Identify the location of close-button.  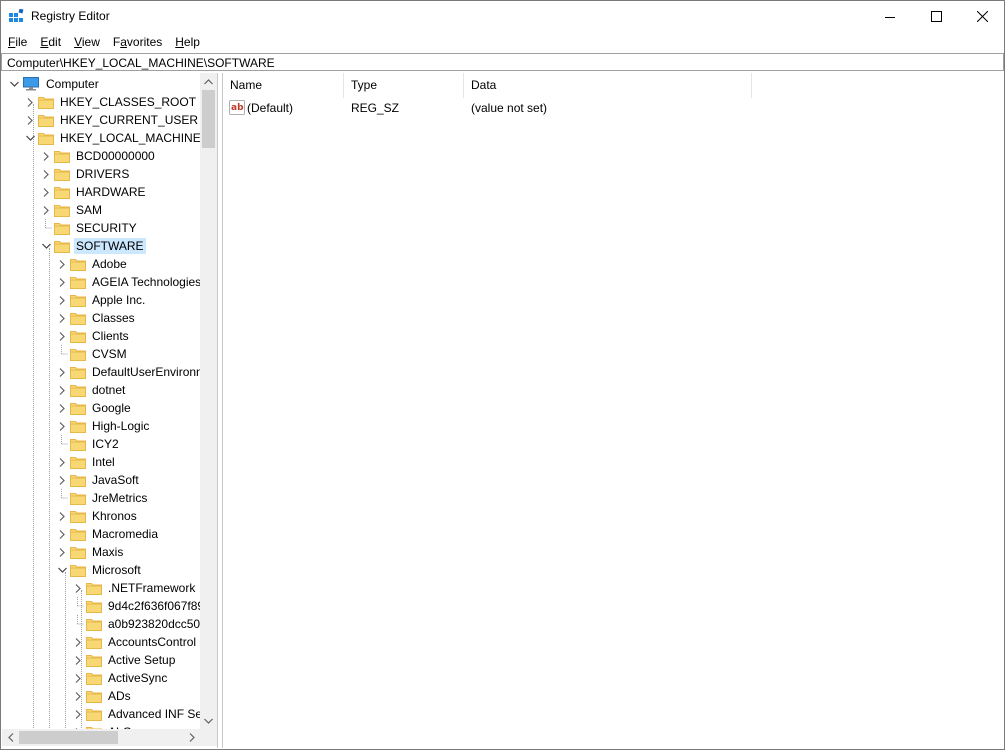
(982, 16).